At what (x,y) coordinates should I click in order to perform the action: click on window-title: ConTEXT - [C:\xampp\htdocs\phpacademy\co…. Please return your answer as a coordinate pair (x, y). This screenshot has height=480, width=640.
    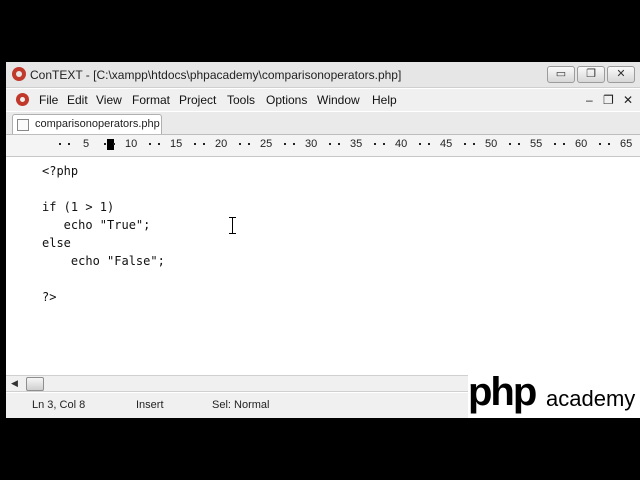
    Looking at the image, I should click on (216, 75).